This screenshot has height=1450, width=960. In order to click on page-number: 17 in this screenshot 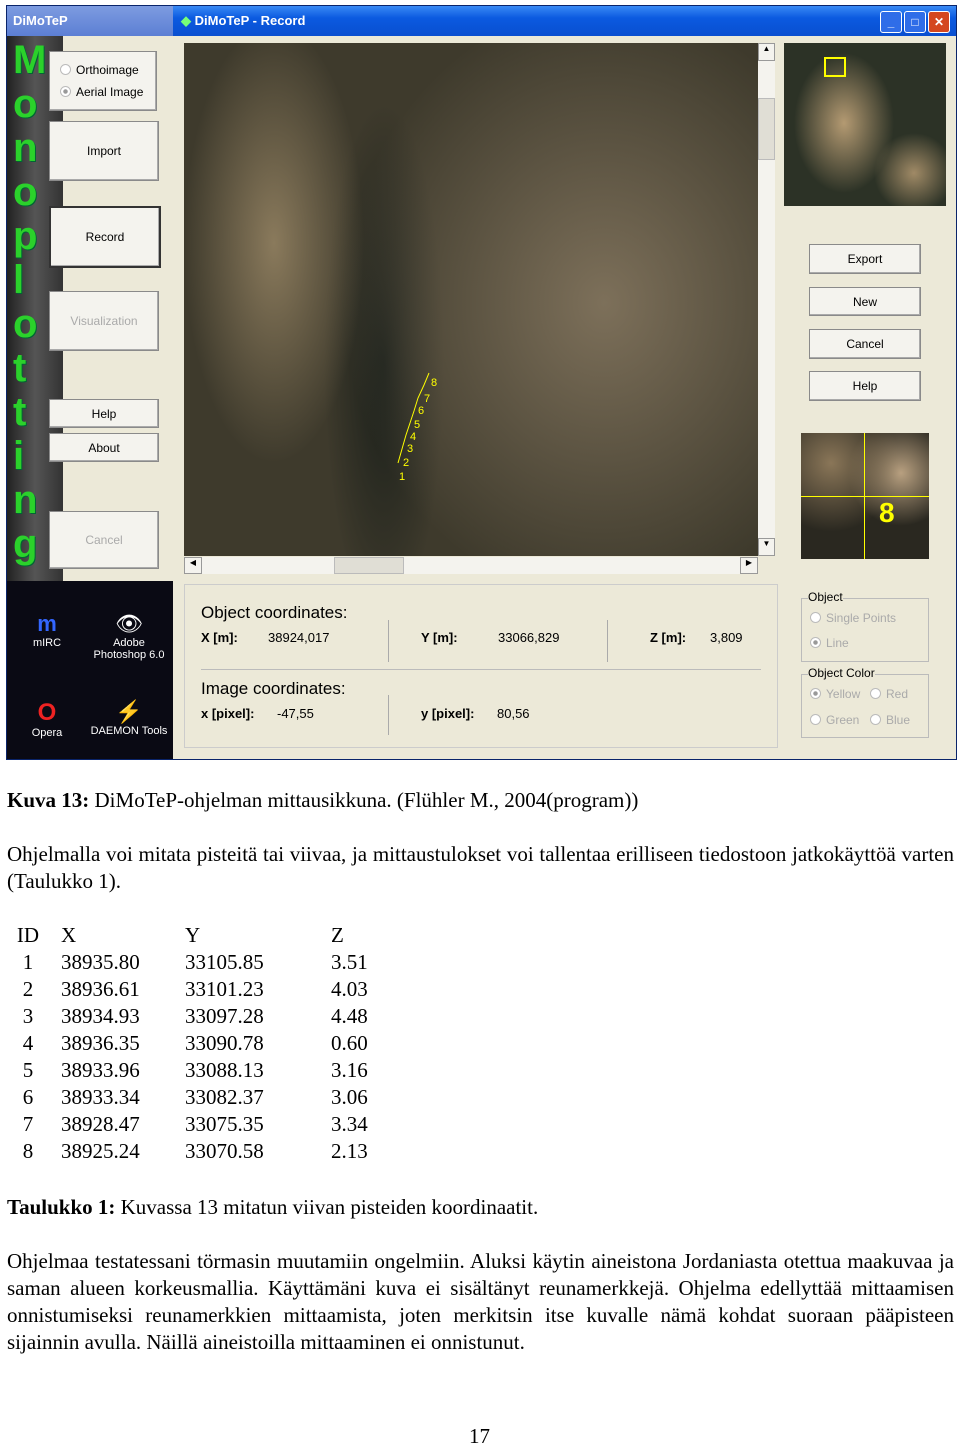, I will do `click(479, 1436)`.